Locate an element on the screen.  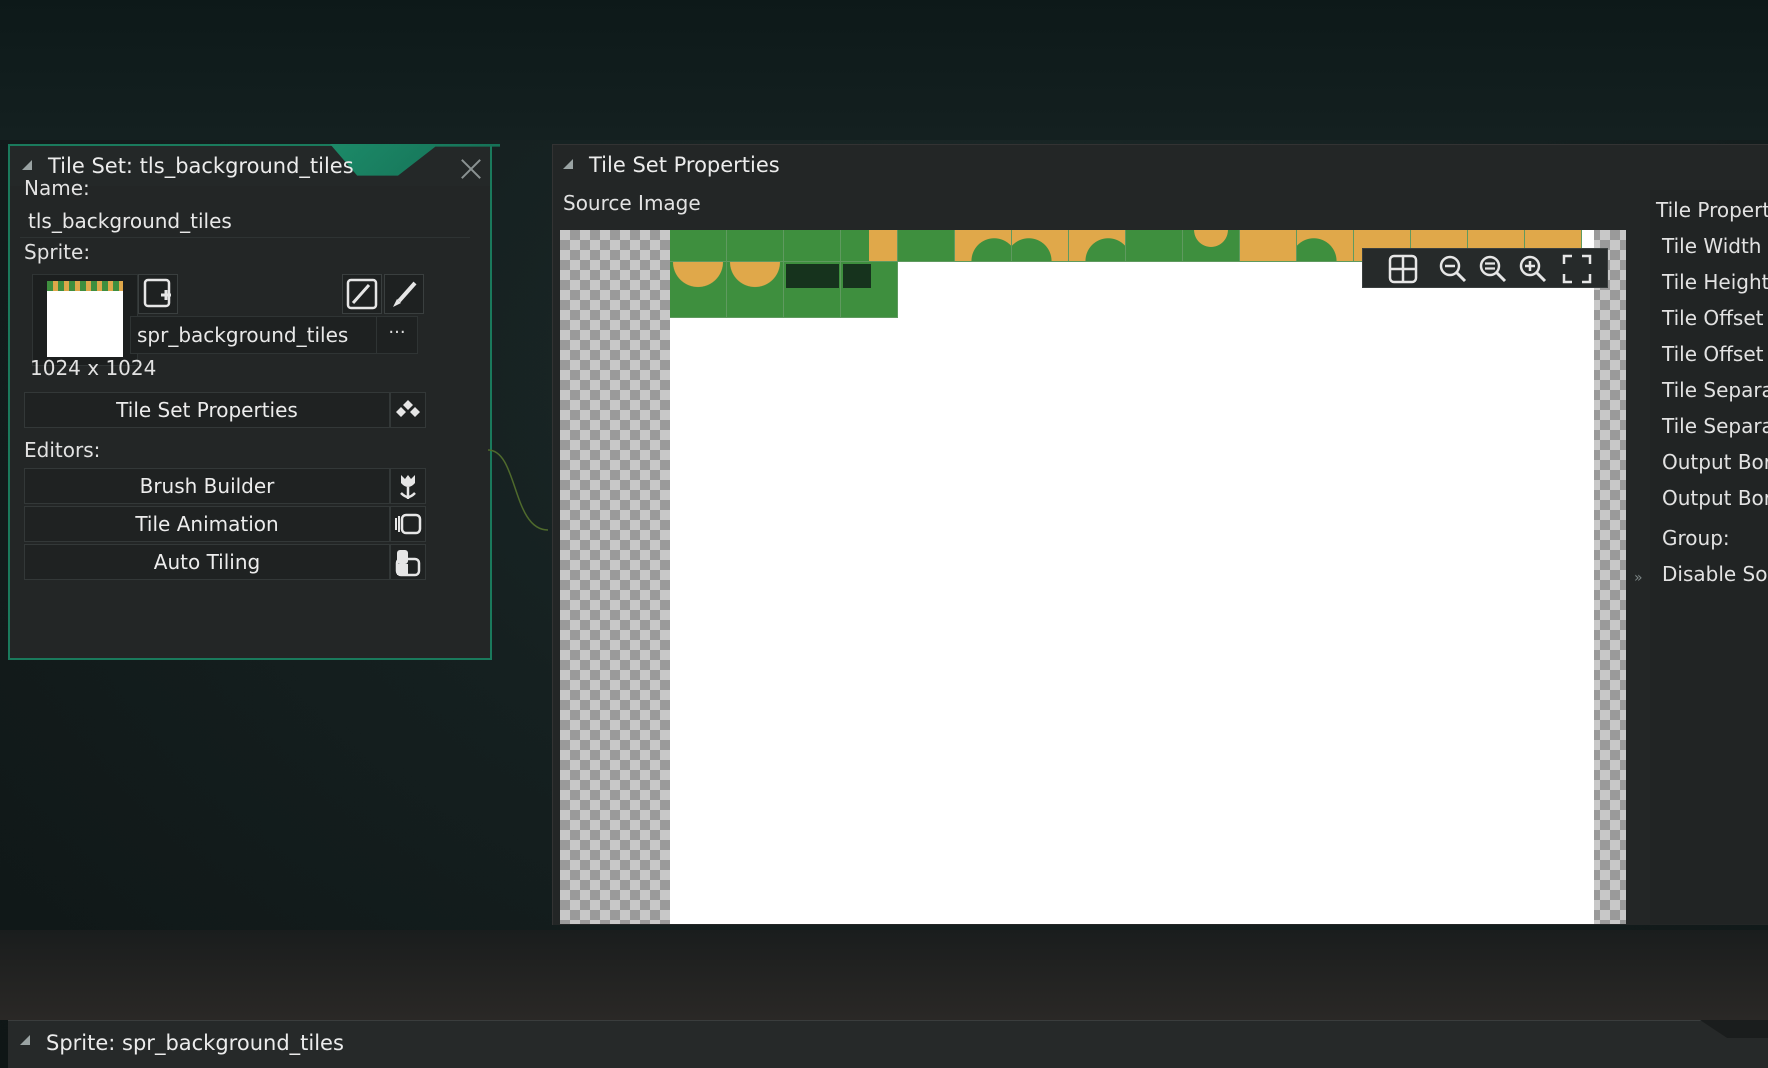
brush-icon is located at coordinates (405, 294).